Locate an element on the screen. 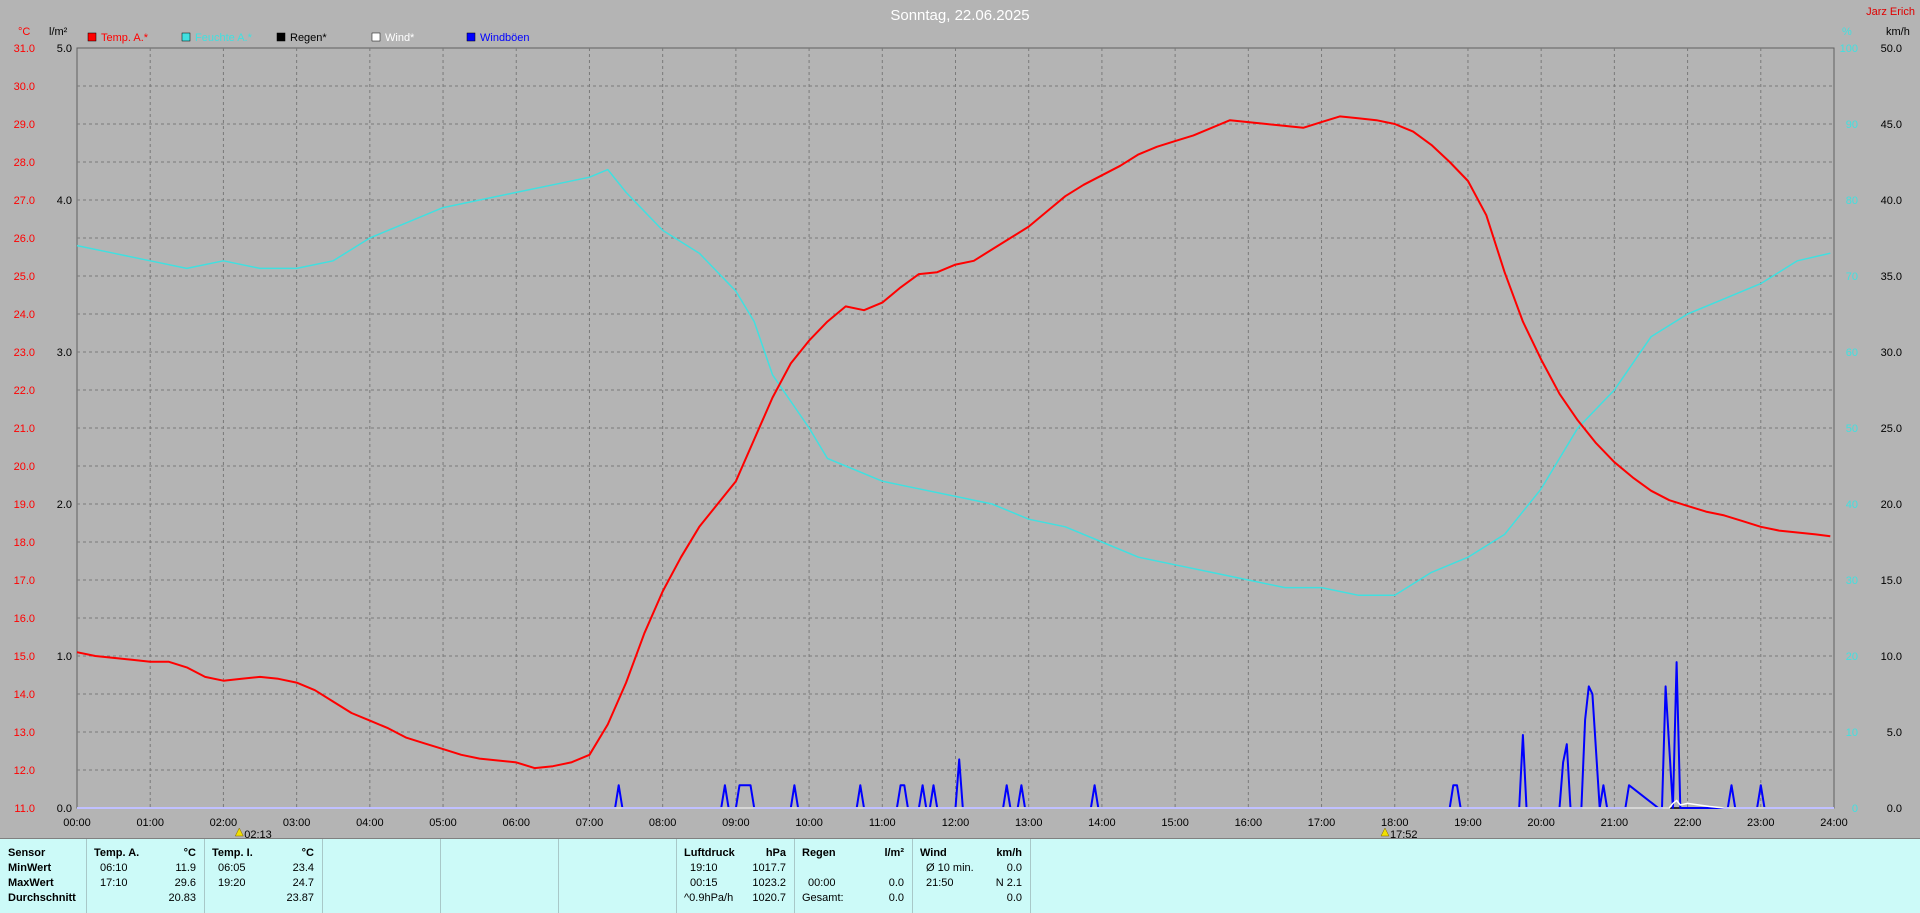  rain-unit-label: l/m² is located at coordinates (58, 32).